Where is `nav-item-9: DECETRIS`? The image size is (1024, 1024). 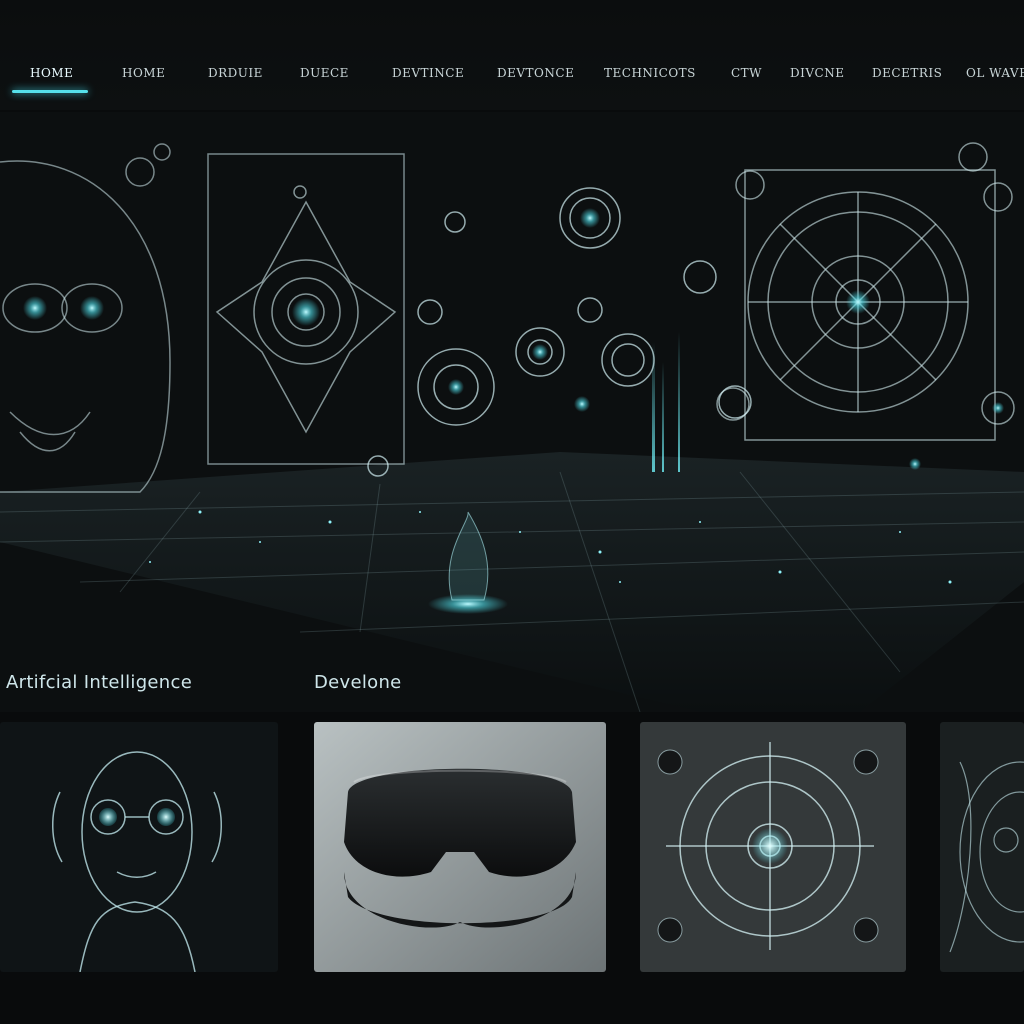
nav-item-9: DECETRIS is located at coordinates (907, 73).